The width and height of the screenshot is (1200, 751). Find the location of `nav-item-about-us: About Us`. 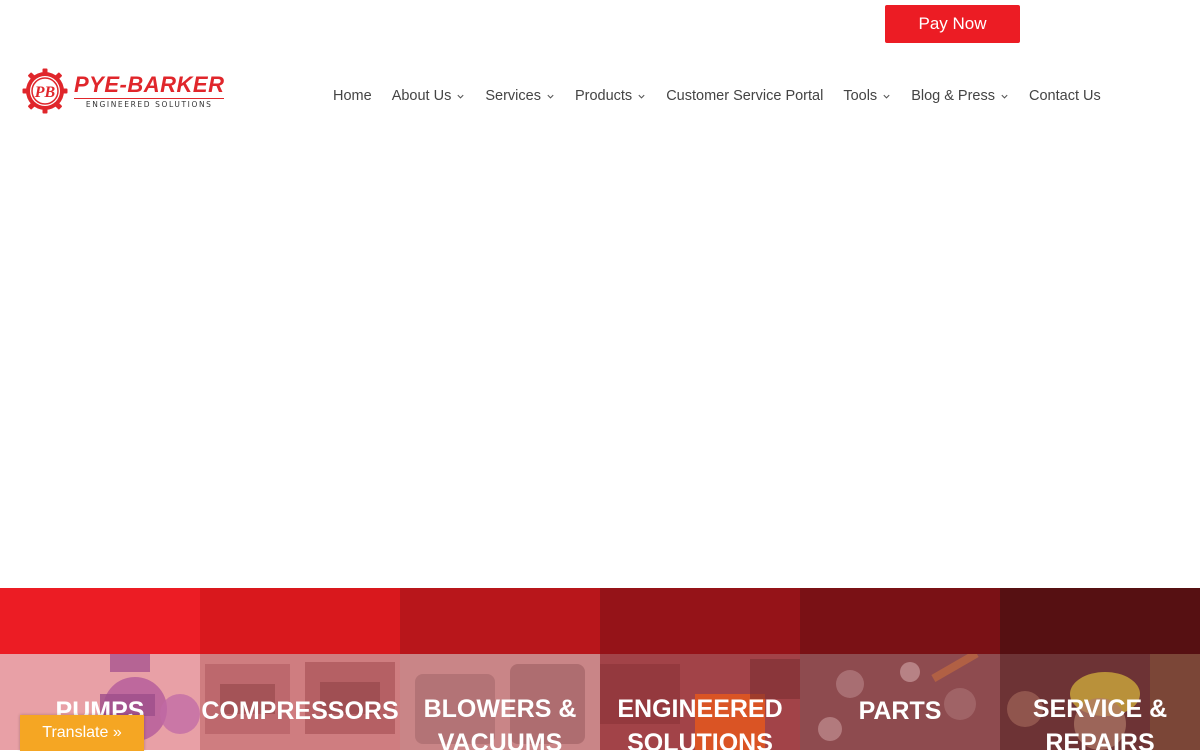

nav-item-about-us: About Us is located at coordinates (429, 96).